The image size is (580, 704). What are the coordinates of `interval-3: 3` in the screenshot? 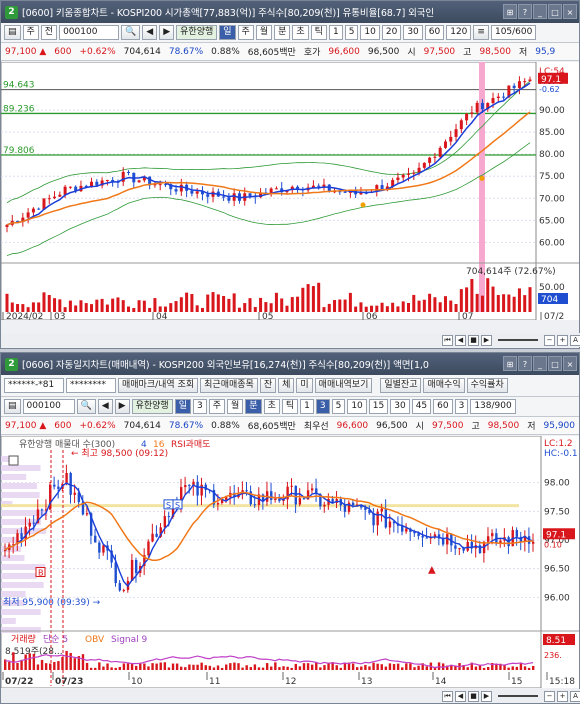 It's located at (322, 406).